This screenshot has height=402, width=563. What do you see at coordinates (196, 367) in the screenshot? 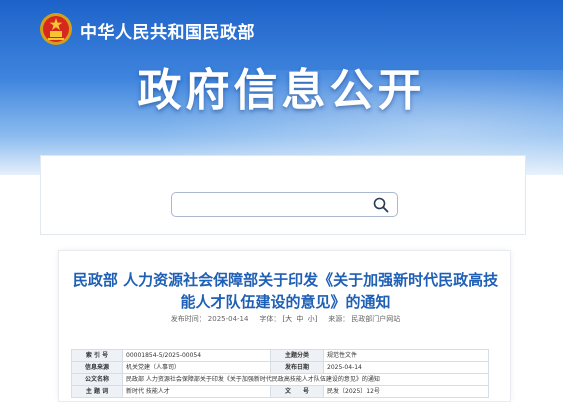
I see `info-value: 机关党建（人事司）` at bounding box center [196, 367].